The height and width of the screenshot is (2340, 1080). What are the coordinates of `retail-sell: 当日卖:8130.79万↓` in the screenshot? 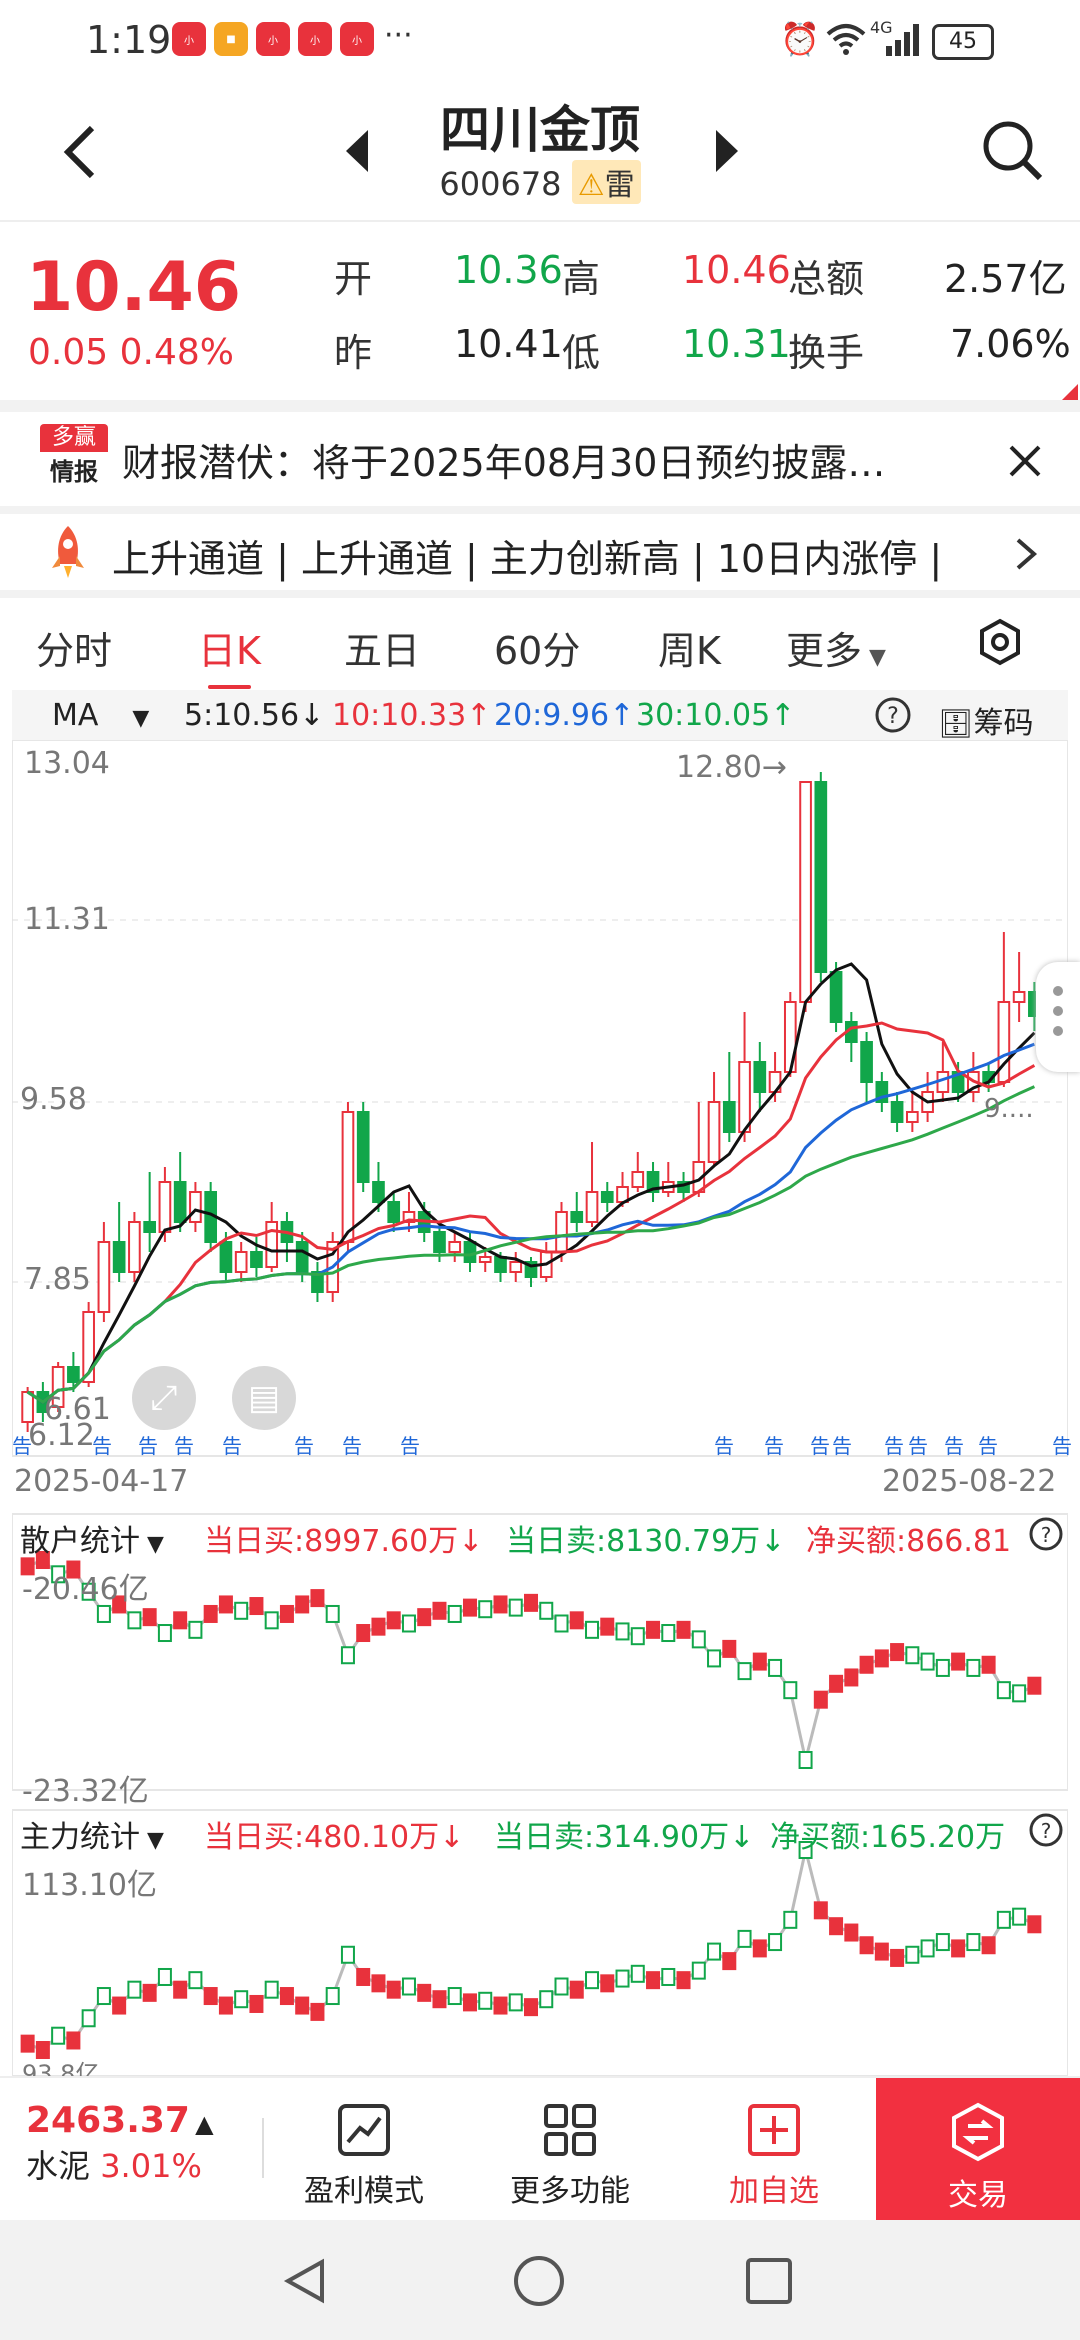 It's located at (646, 1541).